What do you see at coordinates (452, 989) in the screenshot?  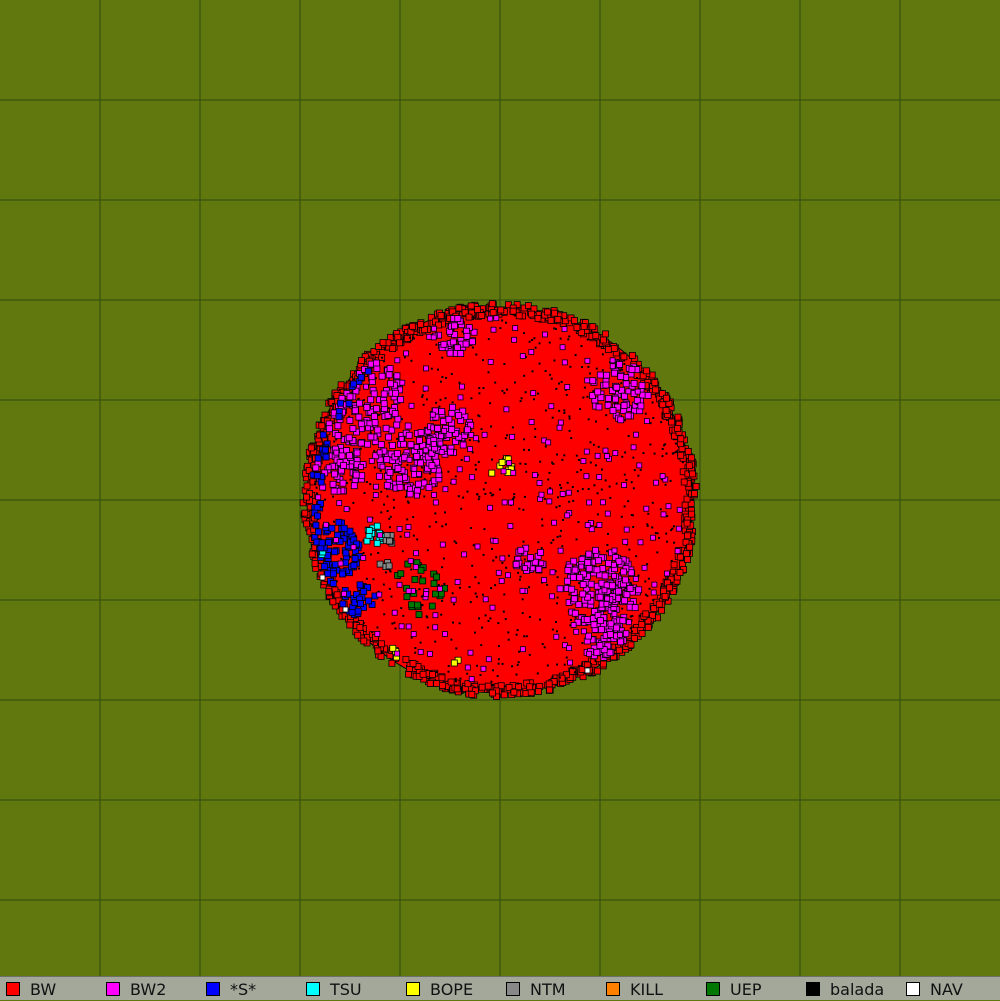 I see `legend-label: BOPE` at bounding box center [452, 989].